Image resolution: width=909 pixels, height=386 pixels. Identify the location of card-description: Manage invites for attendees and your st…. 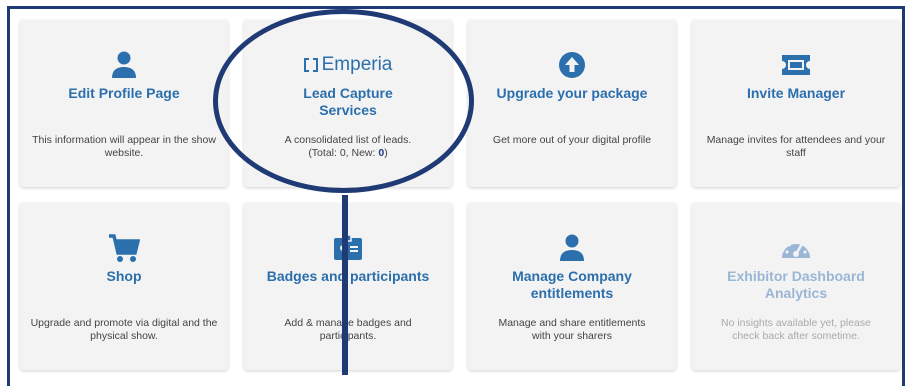
(796, 146).